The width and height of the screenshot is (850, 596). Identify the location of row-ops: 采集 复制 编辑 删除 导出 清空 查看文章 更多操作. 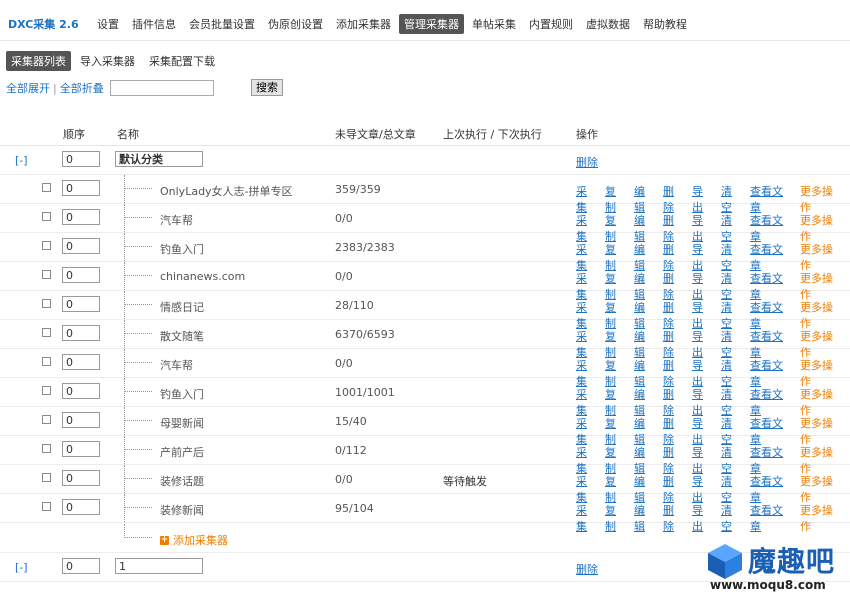
(713, 518).